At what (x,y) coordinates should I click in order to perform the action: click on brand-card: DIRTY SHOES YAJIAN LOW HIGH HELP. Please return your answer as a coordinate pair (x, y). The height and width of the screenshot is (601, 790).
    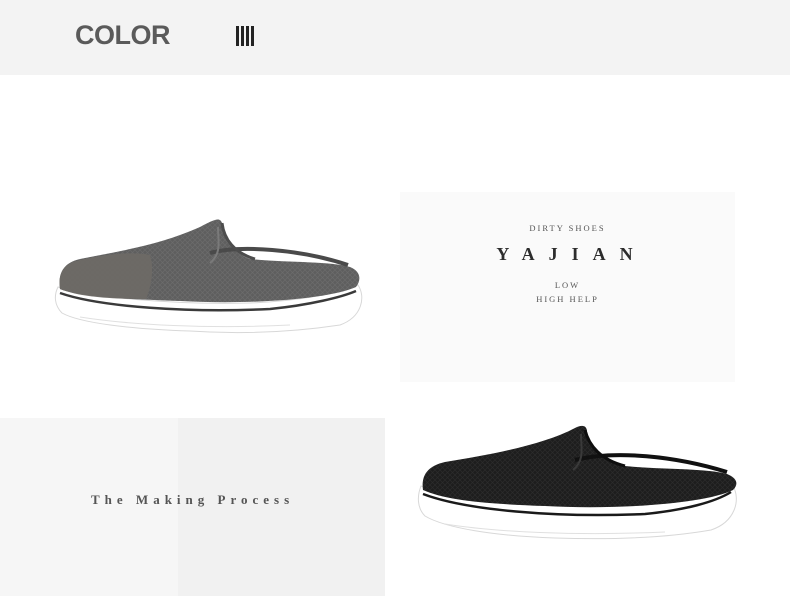
    Looking at the image, I should click on (567, 287).